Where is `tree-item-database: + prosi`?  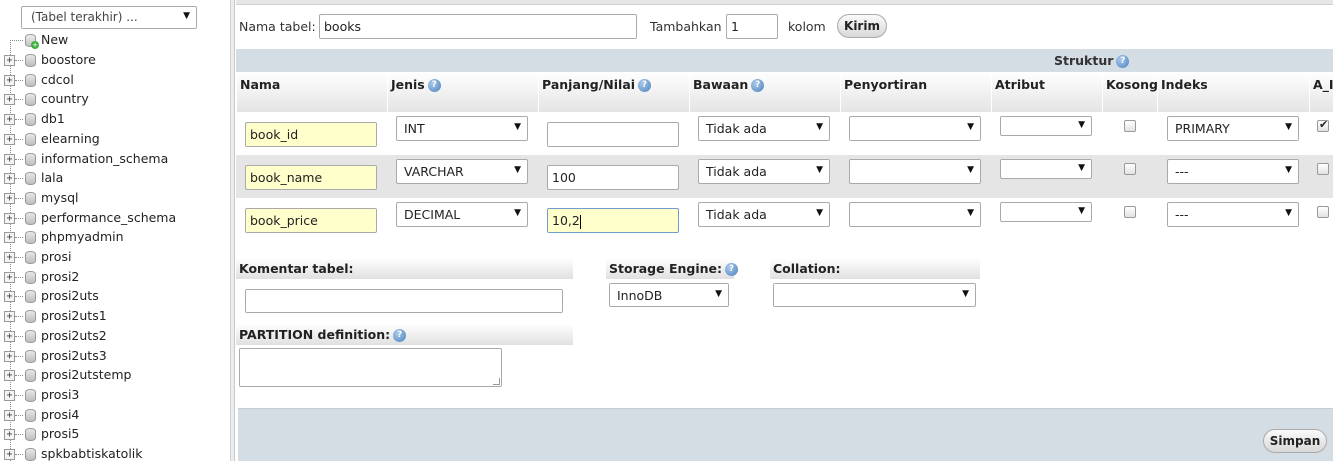
tree-item-database: + prosi is located at coordinates (115, 257).